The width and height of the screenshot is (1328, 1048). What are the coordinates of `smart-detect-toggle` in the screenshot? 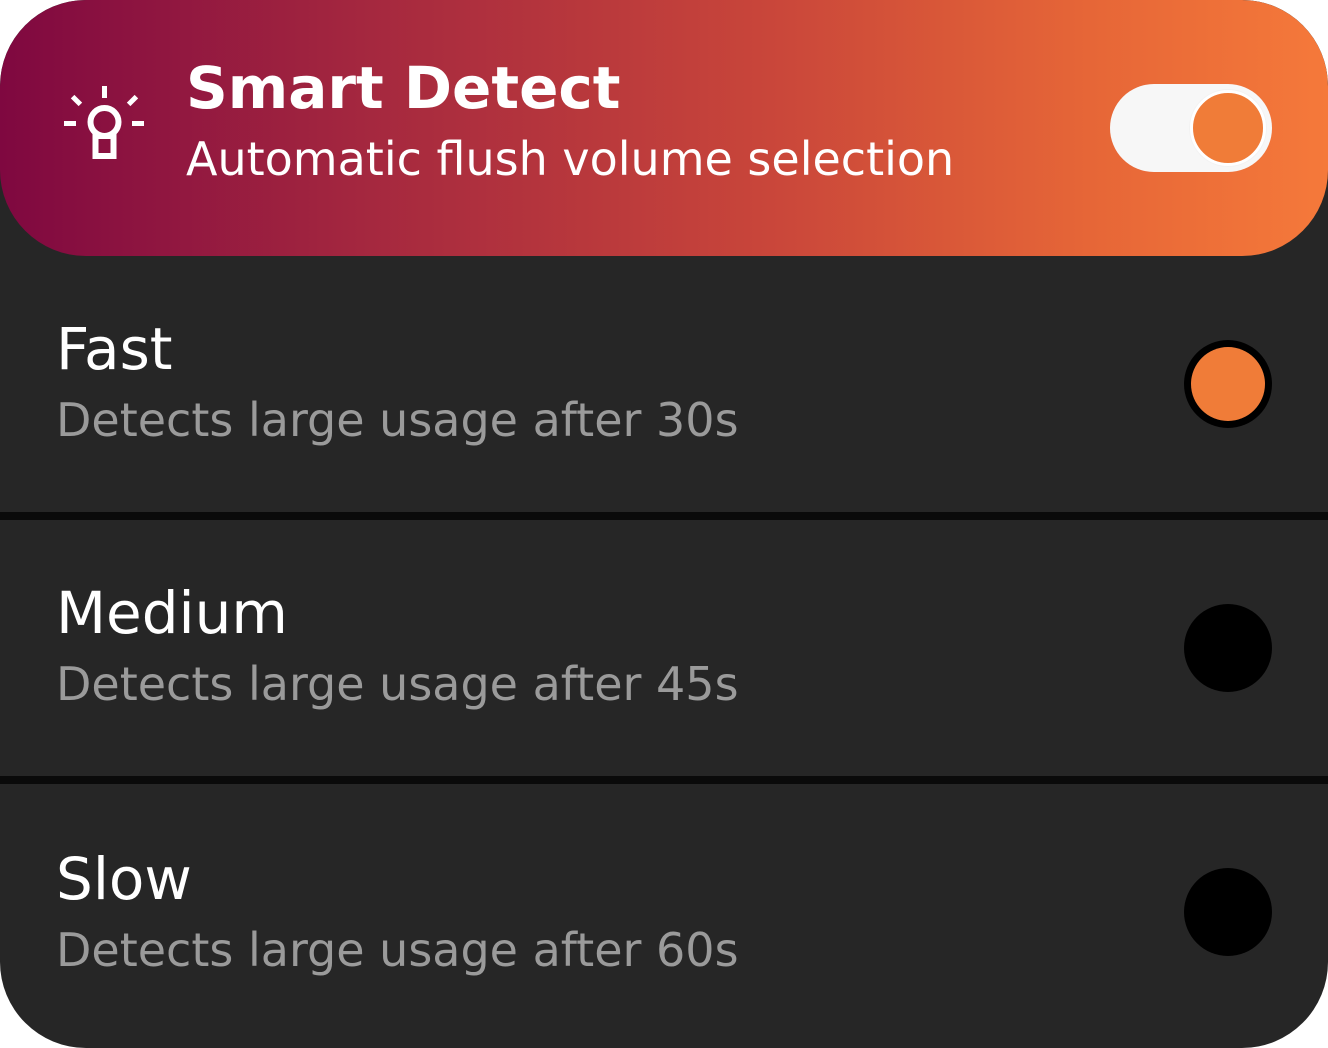 It's located at (1191, 128).